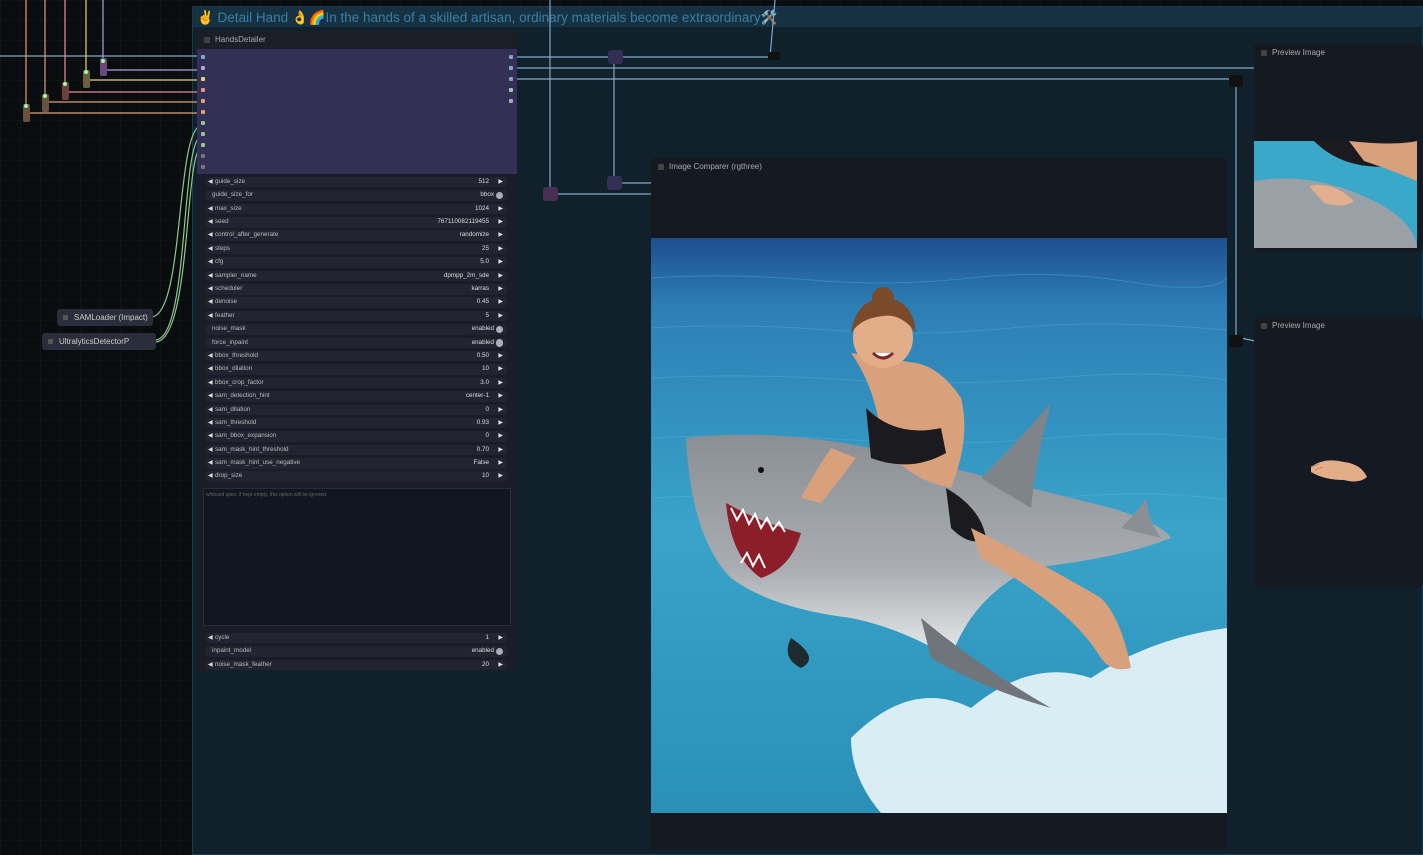 This screenshot has height=855, width=1423. What do you see at coordinates (356, 316) in the screenshot?
I see `widget-feather: ◀ feather 5 ▶` at bounding box center [356, 316].